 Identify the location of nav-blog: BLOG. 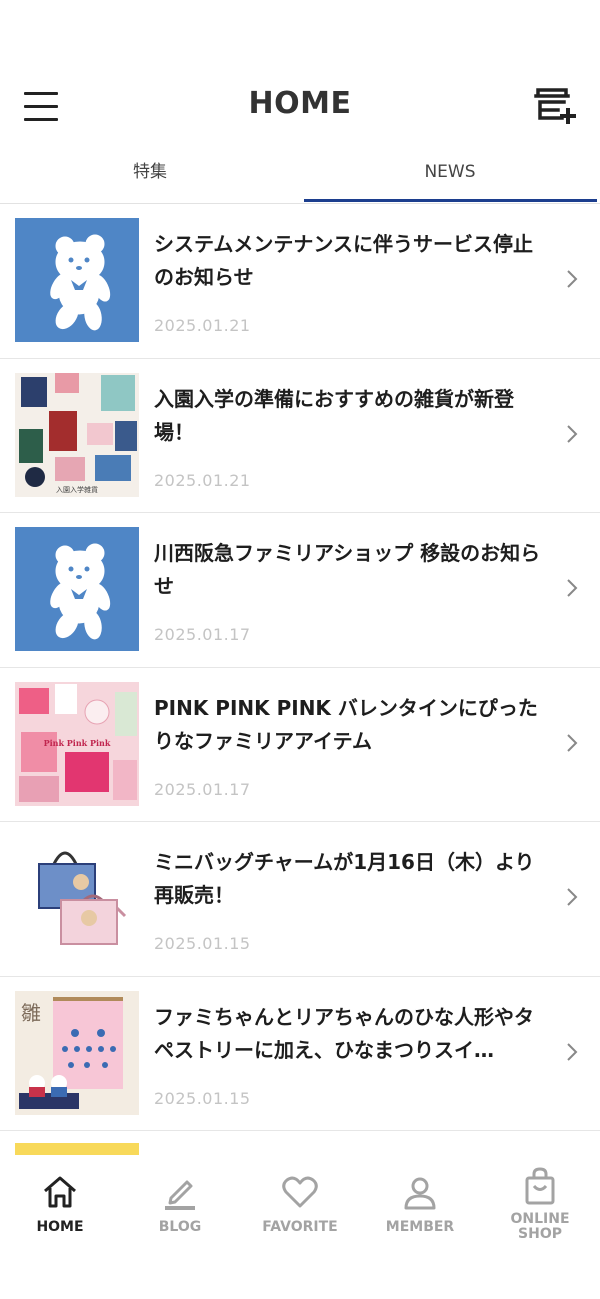
(180, 1212).